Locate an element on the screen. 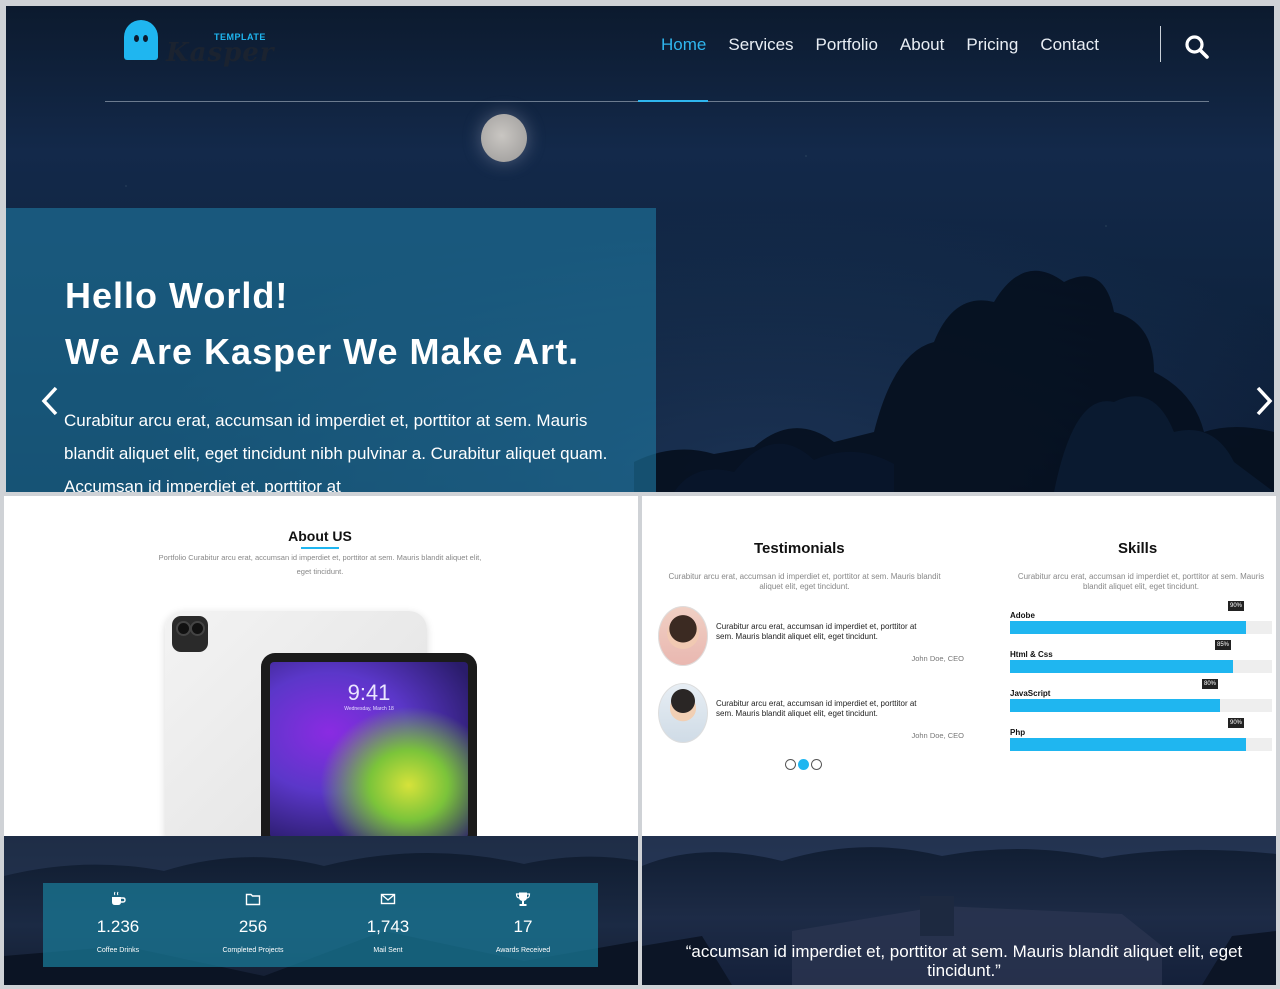 This screenshot has height=989, width=1280. skill-item: 85% Html & Css is located at coordinates (1141, 658).